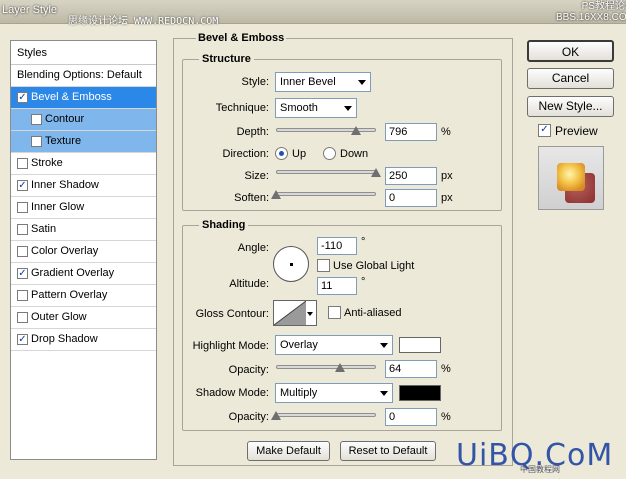  I want to click on styles-item-pattern-overlay: Pattern Overlay, so click(83, 296).